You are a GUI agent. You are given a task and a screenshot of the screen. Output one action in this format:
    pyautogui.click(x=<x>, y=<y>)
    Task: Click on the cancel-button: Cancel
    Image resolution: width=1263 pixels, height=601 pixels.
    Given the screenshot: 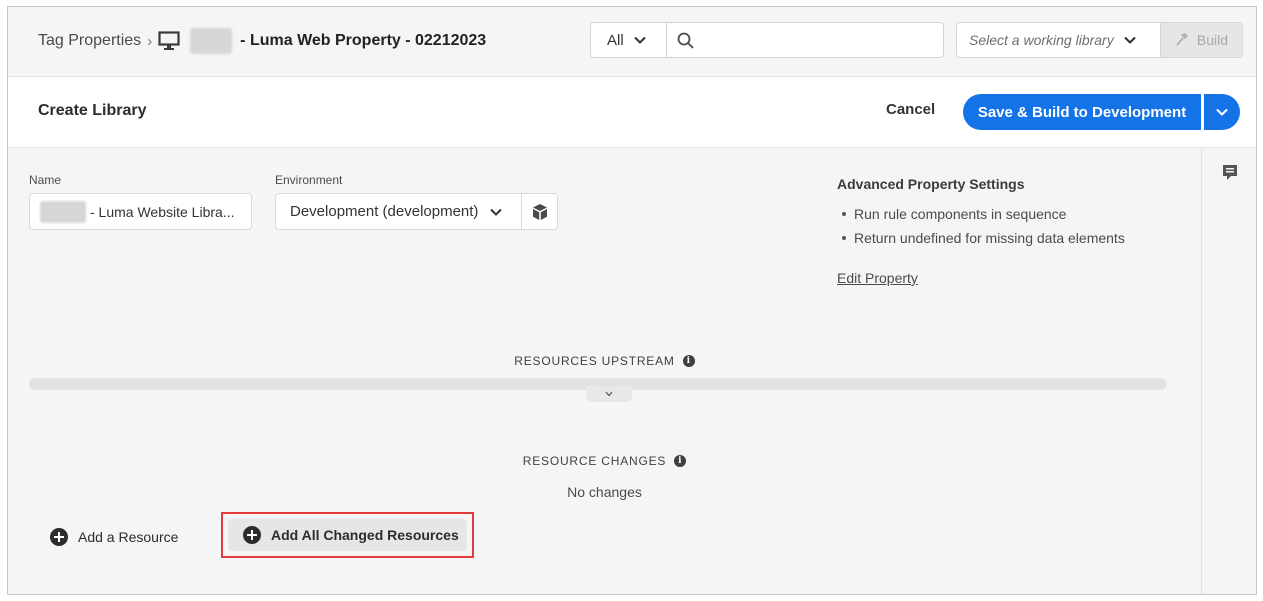 What is the action you would take?
    pyautogui.click(x=910, y=109)
    